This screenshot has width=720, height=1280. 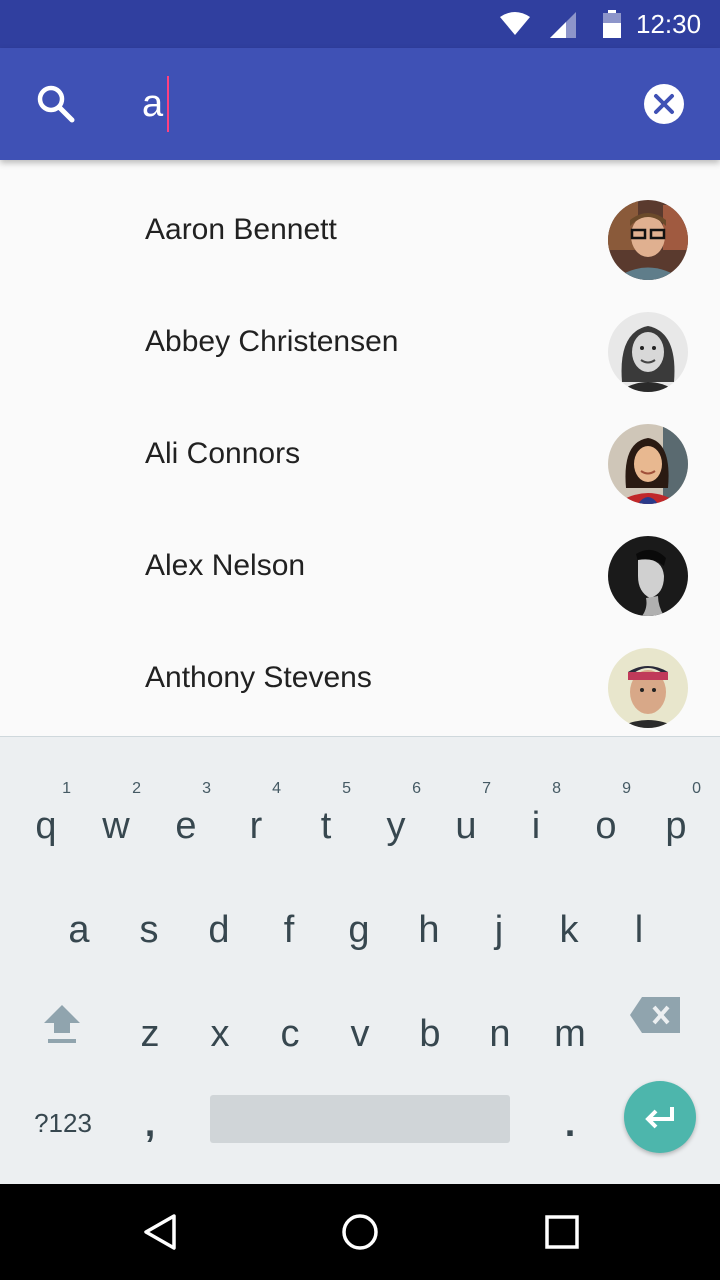 I want to click on avatar-anthony, so click(x=648, y=688).